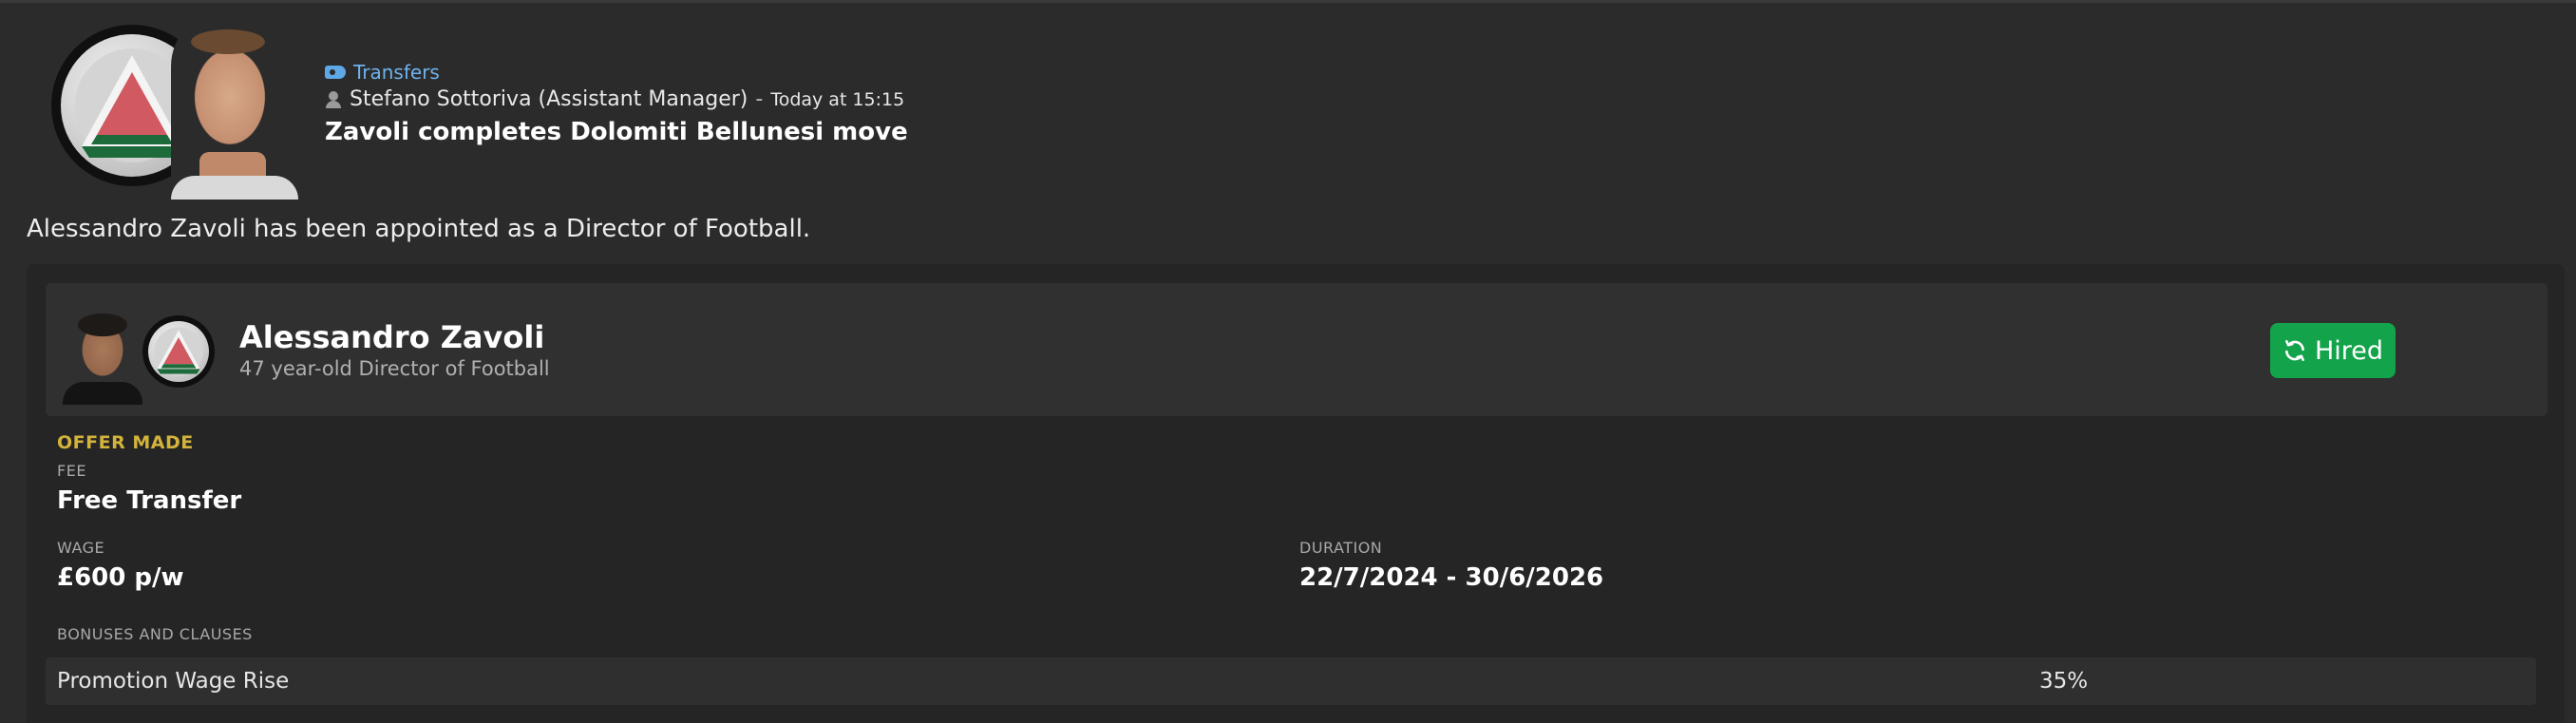 Image resolution: width=2576 pixels, height=723 pixels. What do you see at coordinates (178, 351) in the screenshot?
I see `player-club-badge` at bounding box center [178, 351].